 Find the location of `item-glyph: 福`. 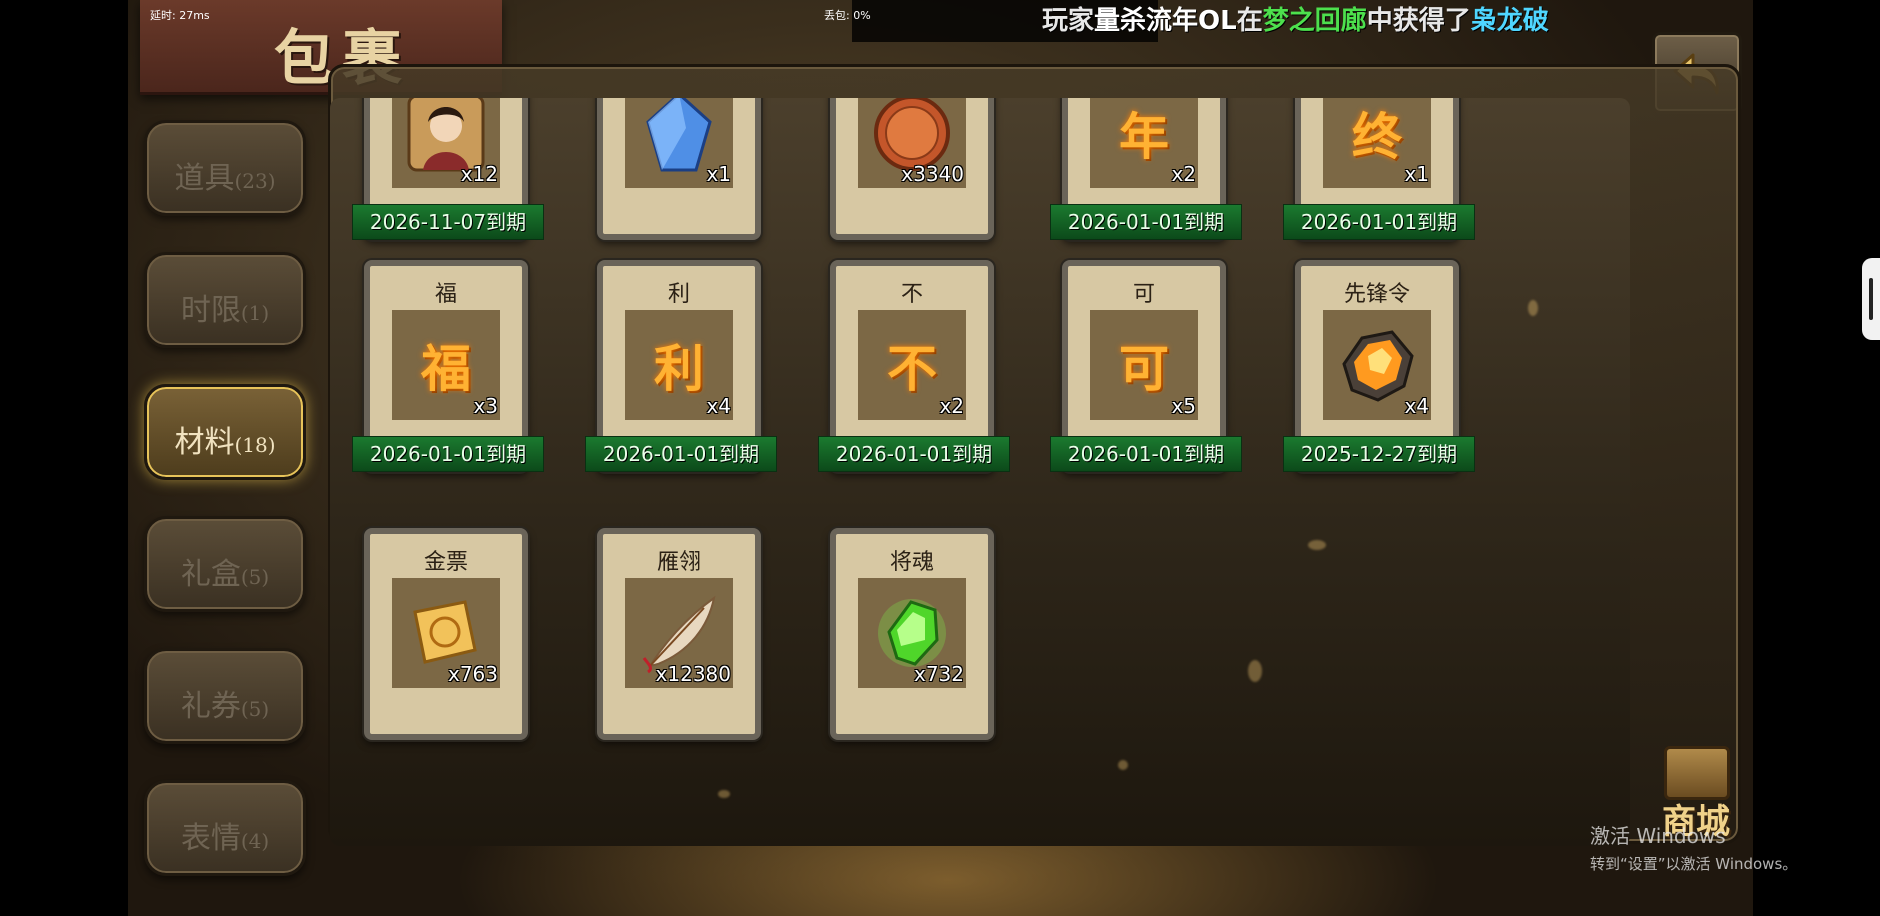

item-glyph: 福 is located at coordinates (446, 368).